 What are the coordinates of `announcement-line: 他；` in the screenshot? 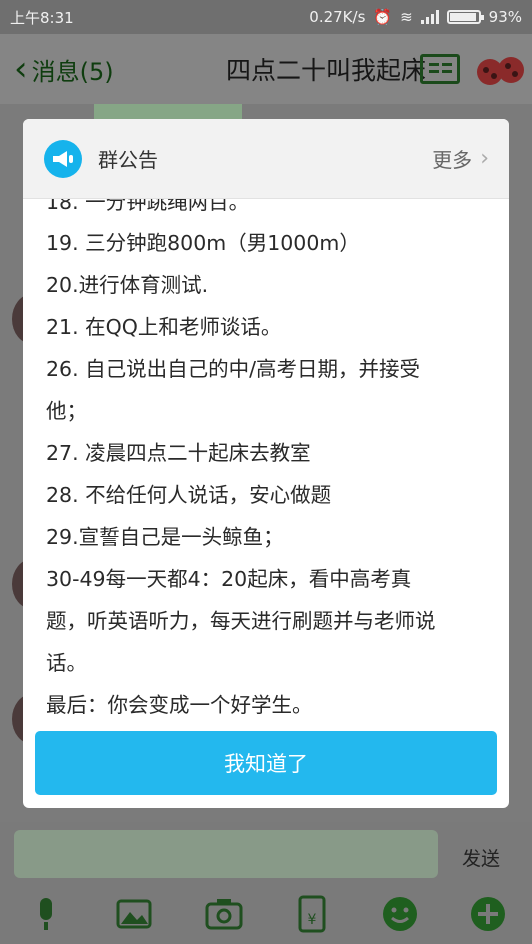 It's located at (66, 411).